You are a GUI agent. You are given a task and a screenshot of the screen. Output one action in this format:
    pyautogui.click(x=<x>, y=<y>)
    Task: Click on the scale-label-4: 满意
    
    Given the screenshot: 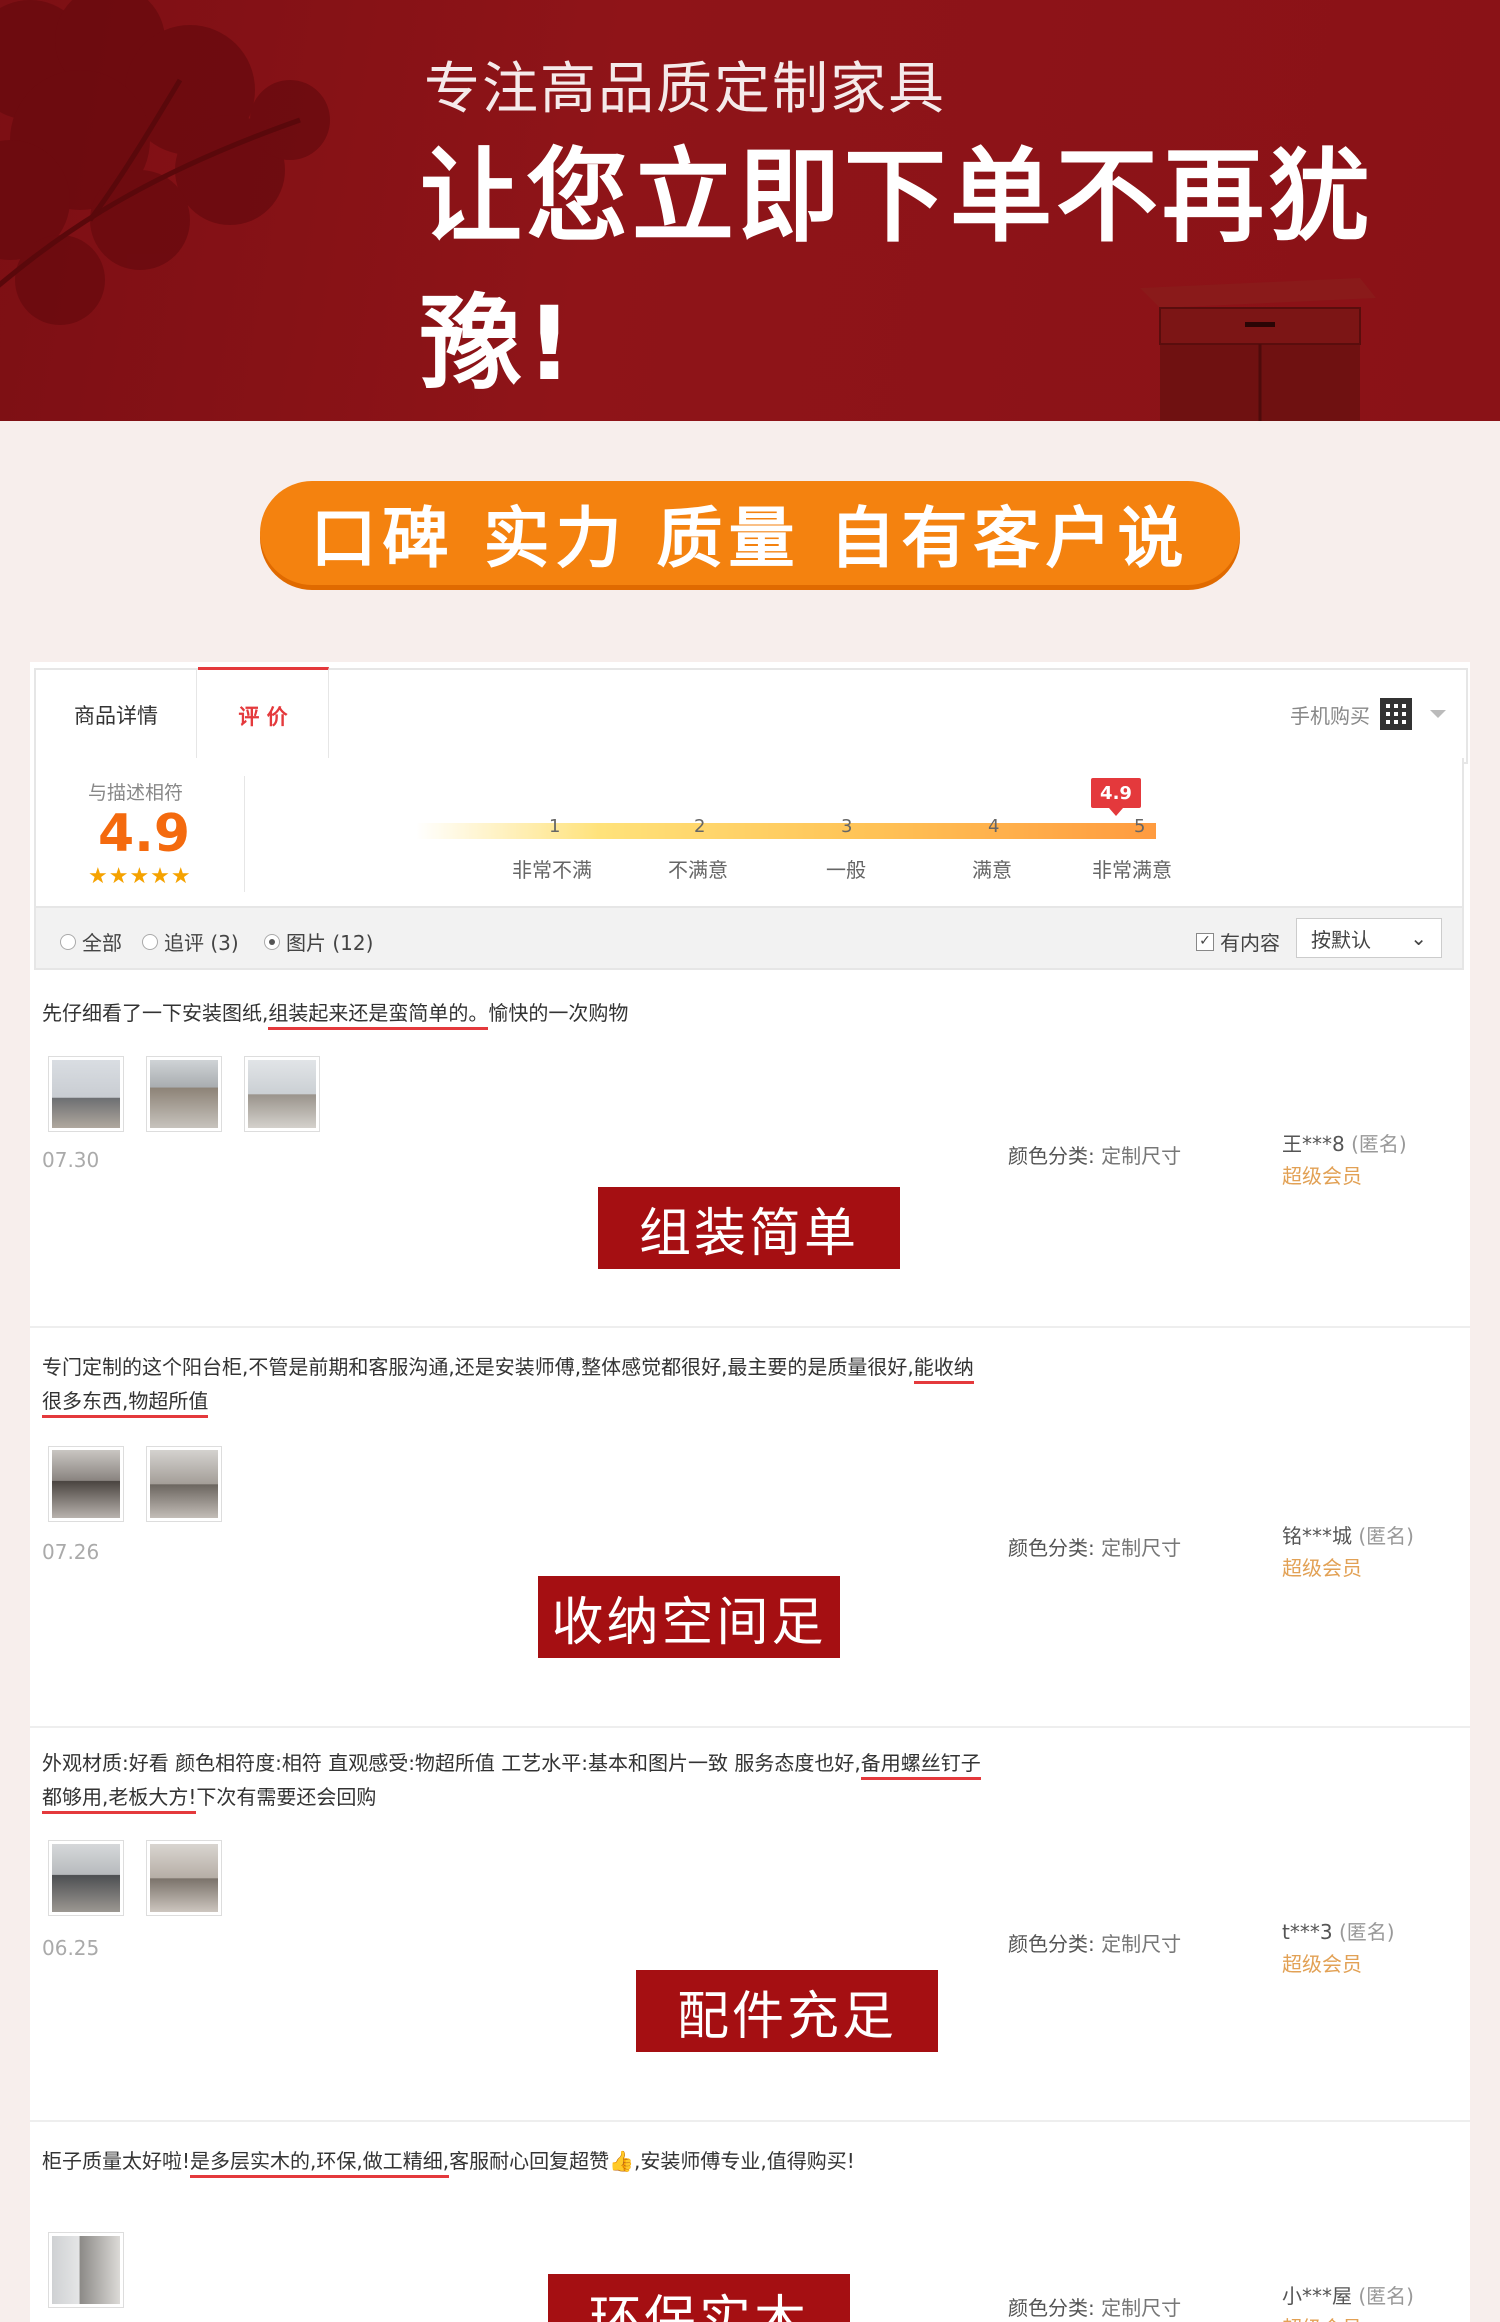 What is the action you would take?
    pyautogui.click(x=992, y=870)
    